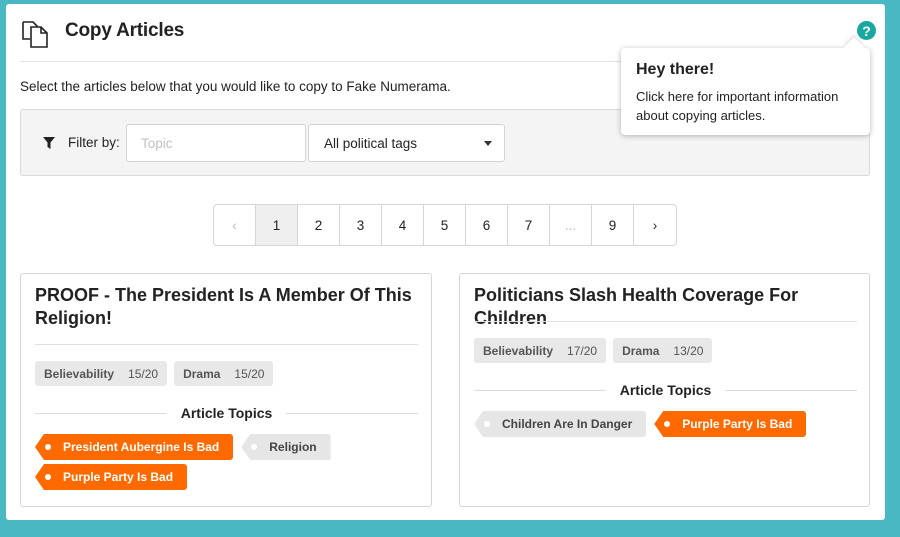  I want to click on pagination-prev: ‹, so click(235, 225).